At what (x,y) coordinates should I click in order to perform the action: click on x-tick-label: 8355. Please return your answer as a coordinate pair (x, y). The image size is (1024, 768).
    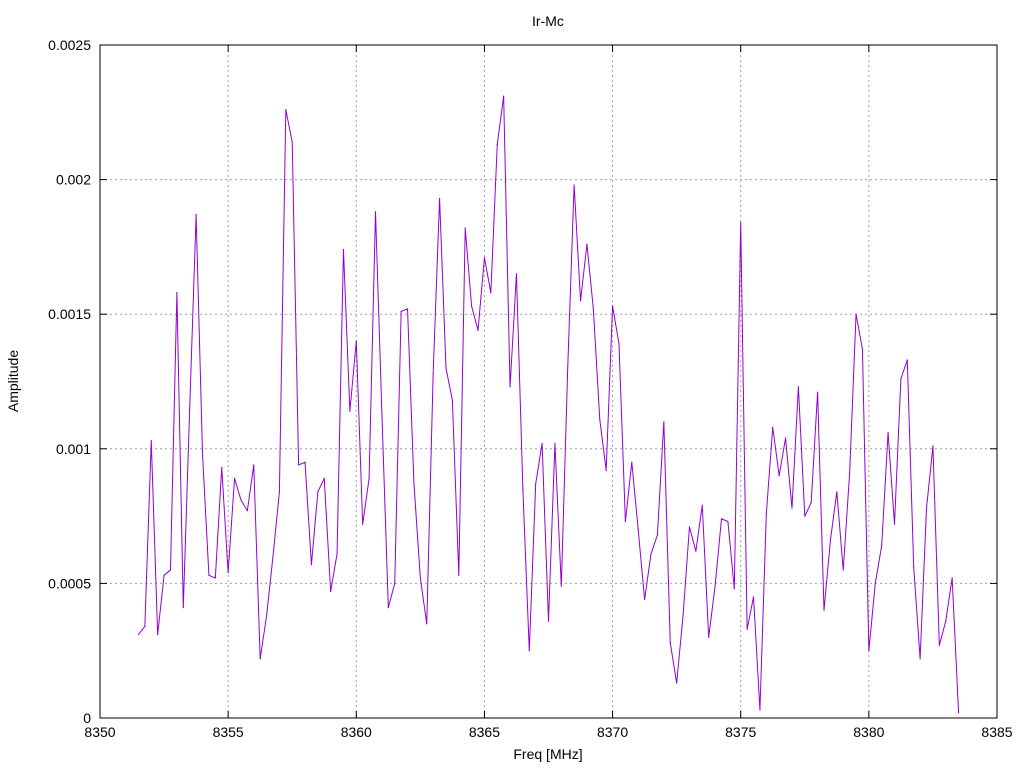
    Looking at the image, I should click on (228, 732).